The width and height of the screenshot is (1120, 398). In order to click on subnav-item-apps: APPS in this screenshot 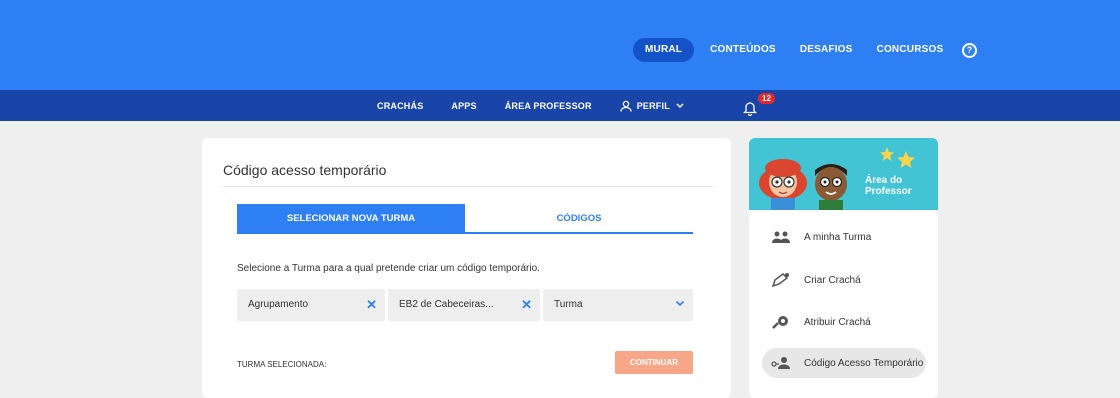, I will do `click(463, 106)`.